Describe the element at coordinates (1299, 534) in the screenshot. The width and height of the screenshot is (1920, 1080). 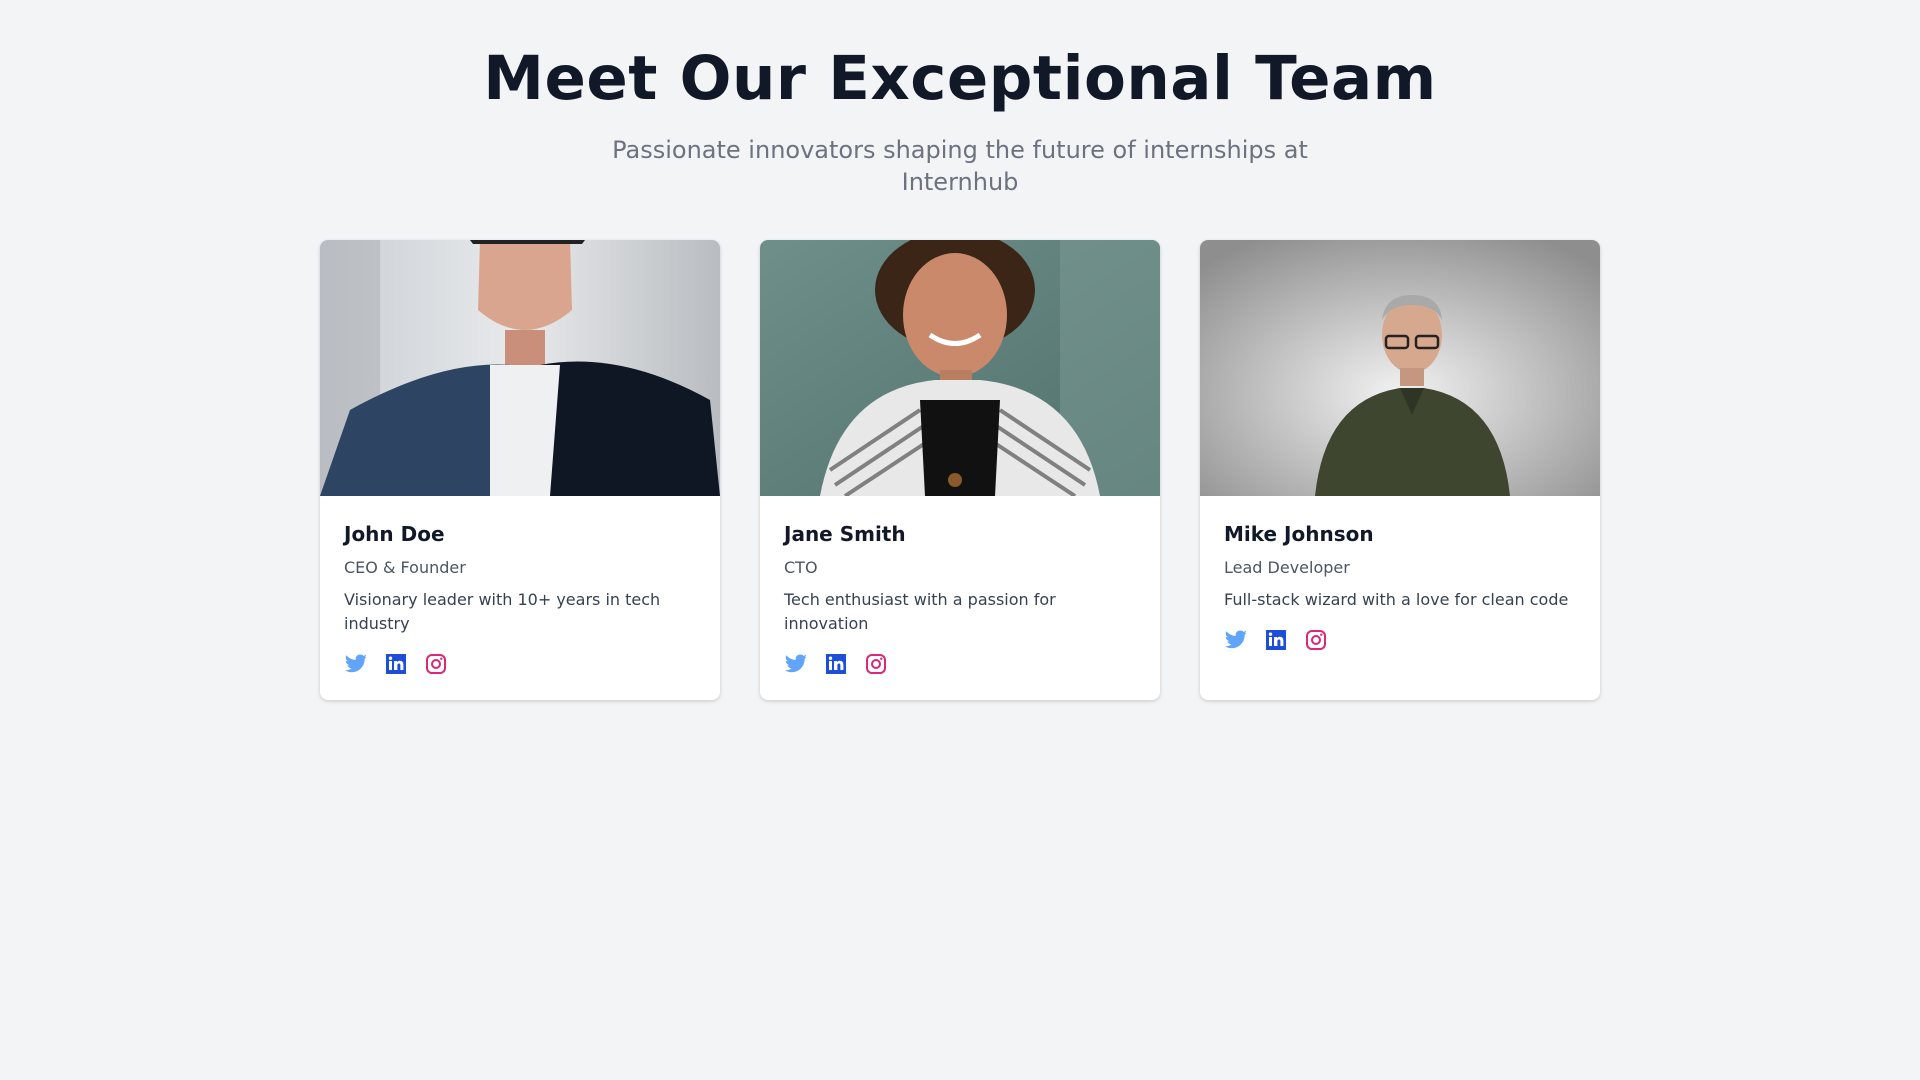
I see `member-name: Mike Johnson` at that location.